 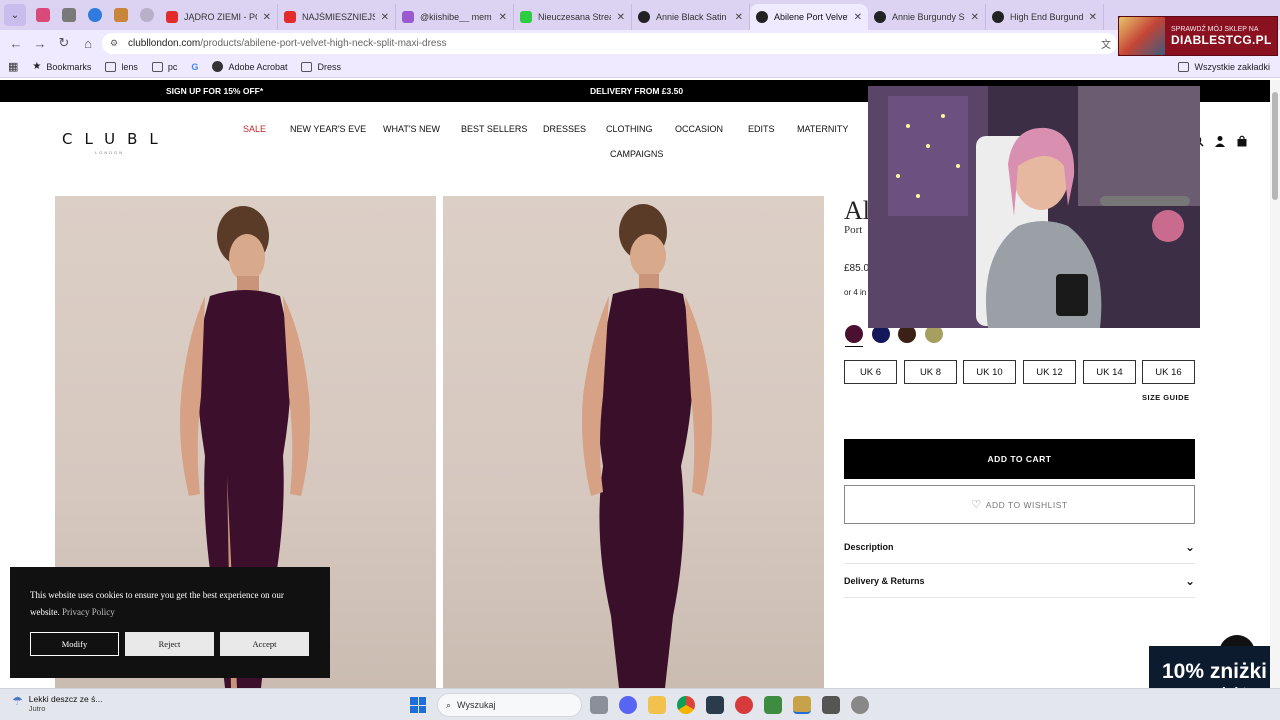 What do you see at coordinates (573, 17) in the screenshot?
I see `tab: Nieuczesana Stream ✕` at bounding box center [573, 17].